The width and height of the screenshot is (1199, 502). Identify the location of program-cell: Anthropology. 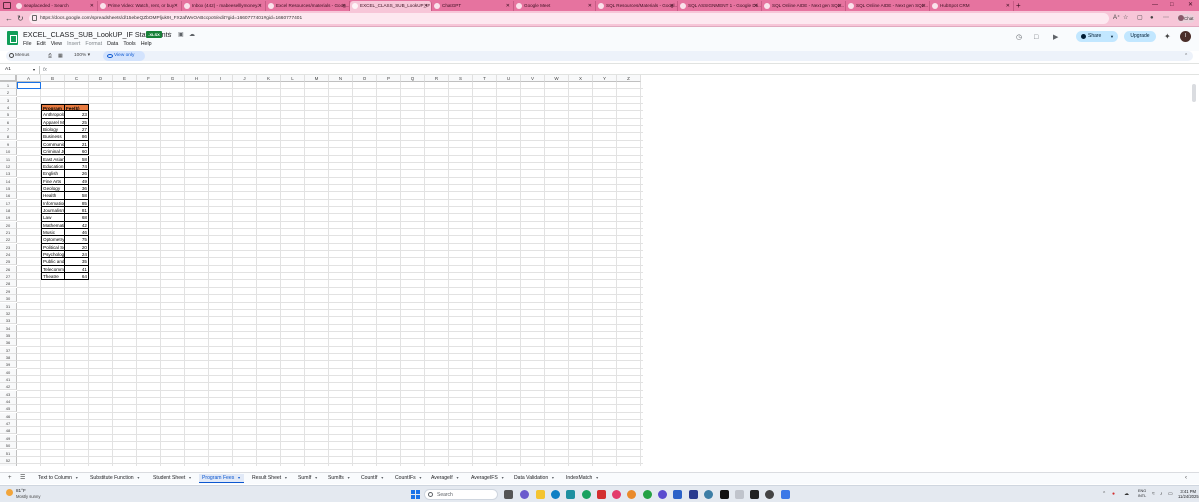
(53, 115).